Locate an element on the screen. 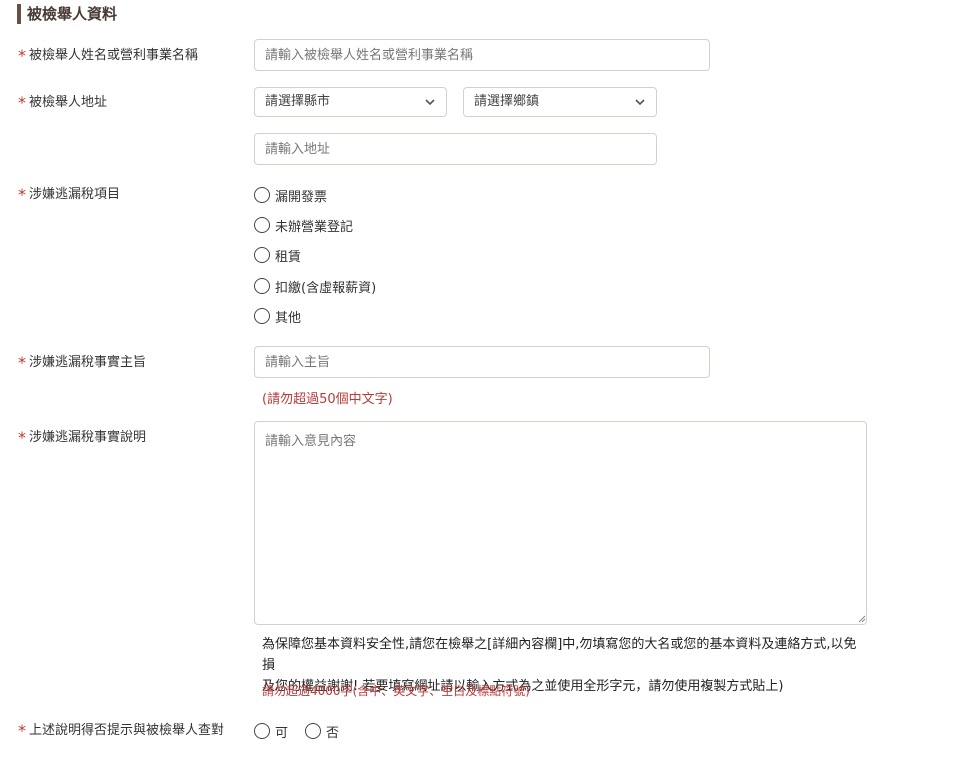 The width and height of the screenshot is (965, 760). tax-items-label-text: 涉嫌逃漏稅項目 is located at coordinates (75, 194).